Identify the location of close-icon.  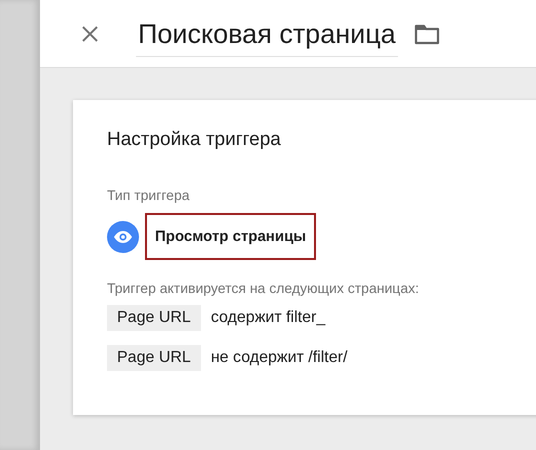
(90, 33).